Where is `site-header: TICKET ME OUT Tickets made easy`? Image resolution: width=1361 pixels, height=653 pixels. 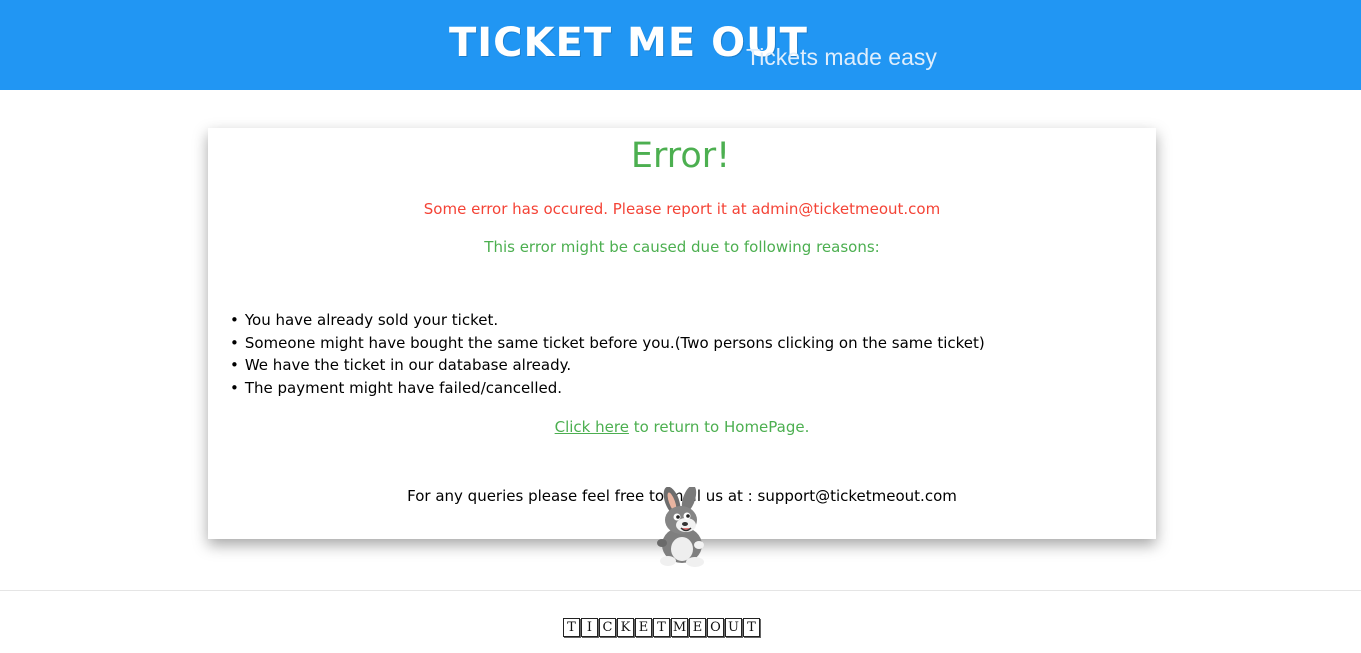
site-header: TICKET ME OUT Tickets made easy is located at coordinates (680, 45).